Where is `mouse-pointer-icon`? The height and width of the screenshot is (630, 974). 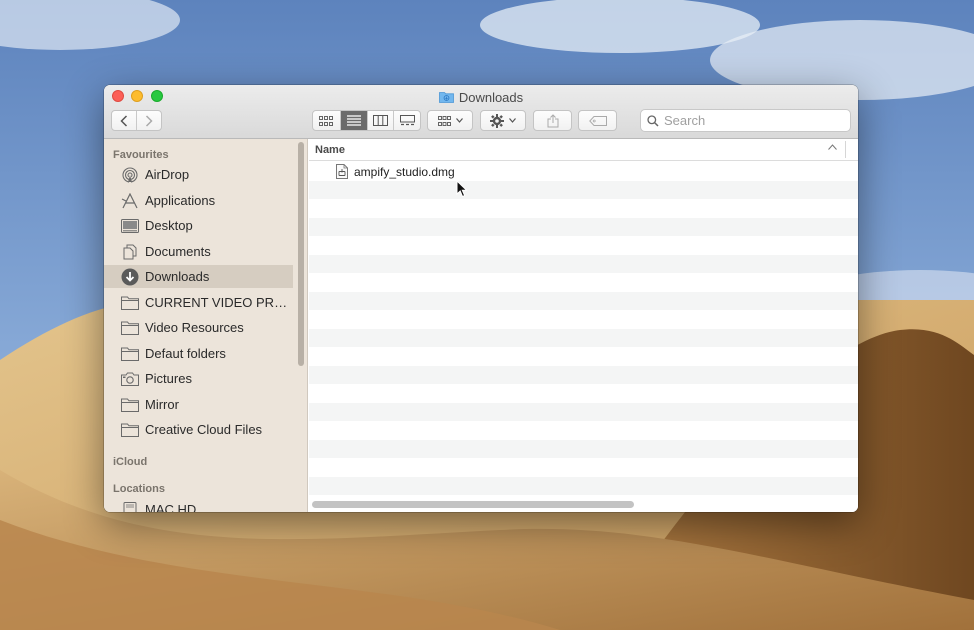 mouse-pointer-icon is located at coordinates (462, 189).